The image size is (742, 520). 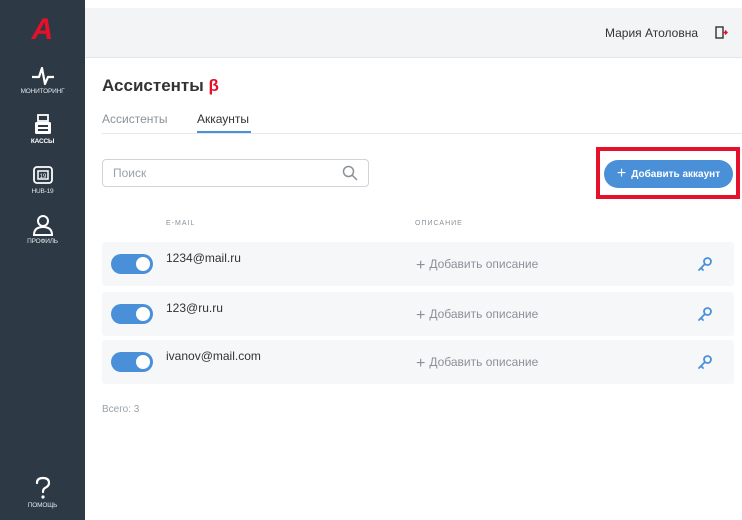 What do you see at coordinates (42, 505) in the screenshot?
I see `sidebar-item-label: ПОМОЩЬ` at bounding box center [42, 505].